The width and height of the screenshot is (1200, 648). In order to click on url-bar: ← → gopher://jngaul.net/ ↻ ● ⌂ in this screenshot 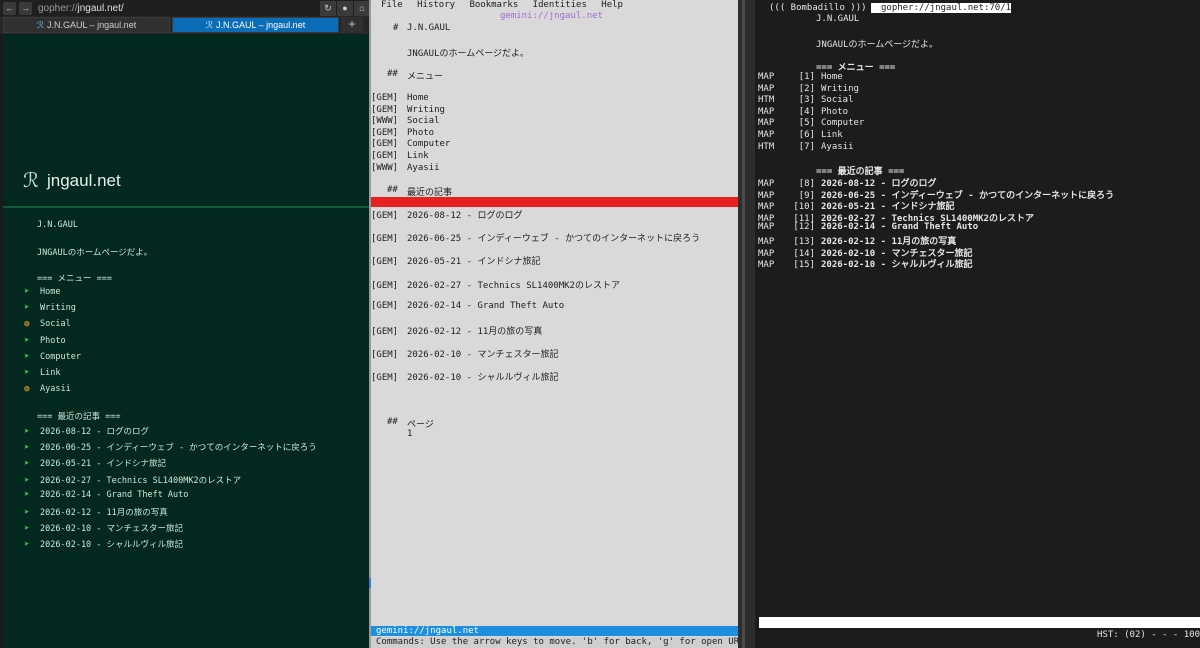, I will do `click(185, 8)`.